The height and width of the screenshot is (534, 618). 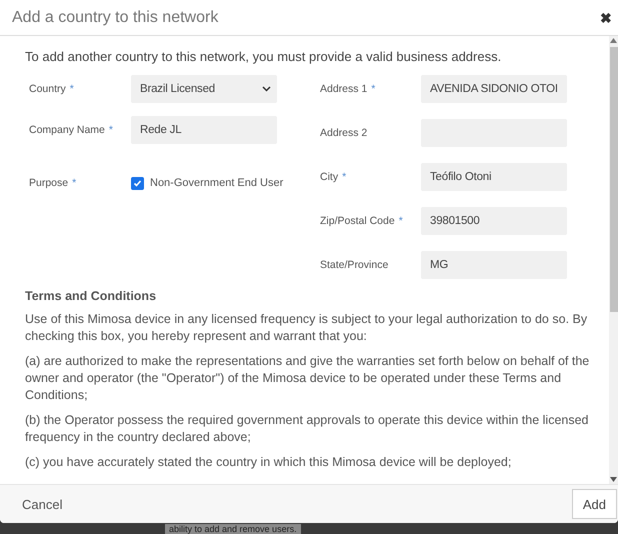 What do you see at coordinates (613, 40) in the screenshot?
I see `scroll-up-icon` at bounding box center [613, 40].